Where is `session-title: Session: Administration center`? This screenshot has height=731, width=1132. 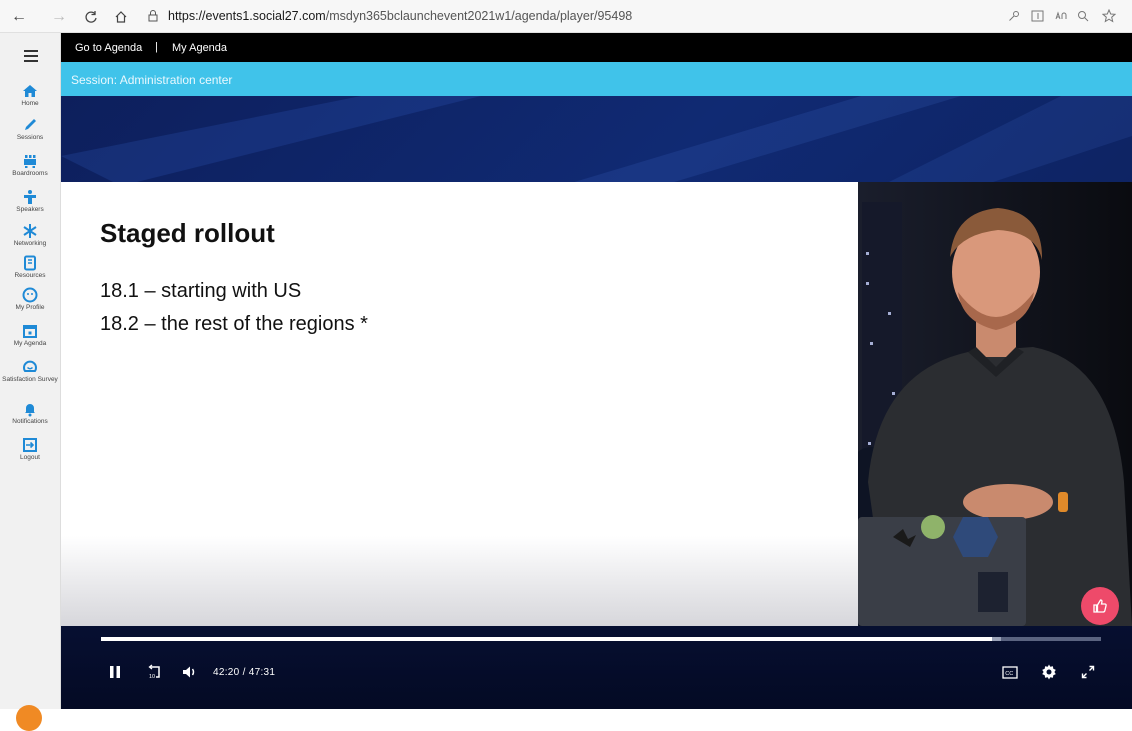 session-title: Session: Administration center is located at coordinates (152, 80).